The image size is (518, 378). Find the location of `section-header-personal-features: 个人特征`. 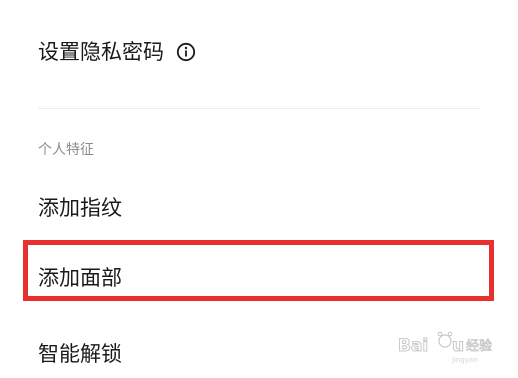

section-header-personal-features: 个人特征 is located at coordinates (66, 150).